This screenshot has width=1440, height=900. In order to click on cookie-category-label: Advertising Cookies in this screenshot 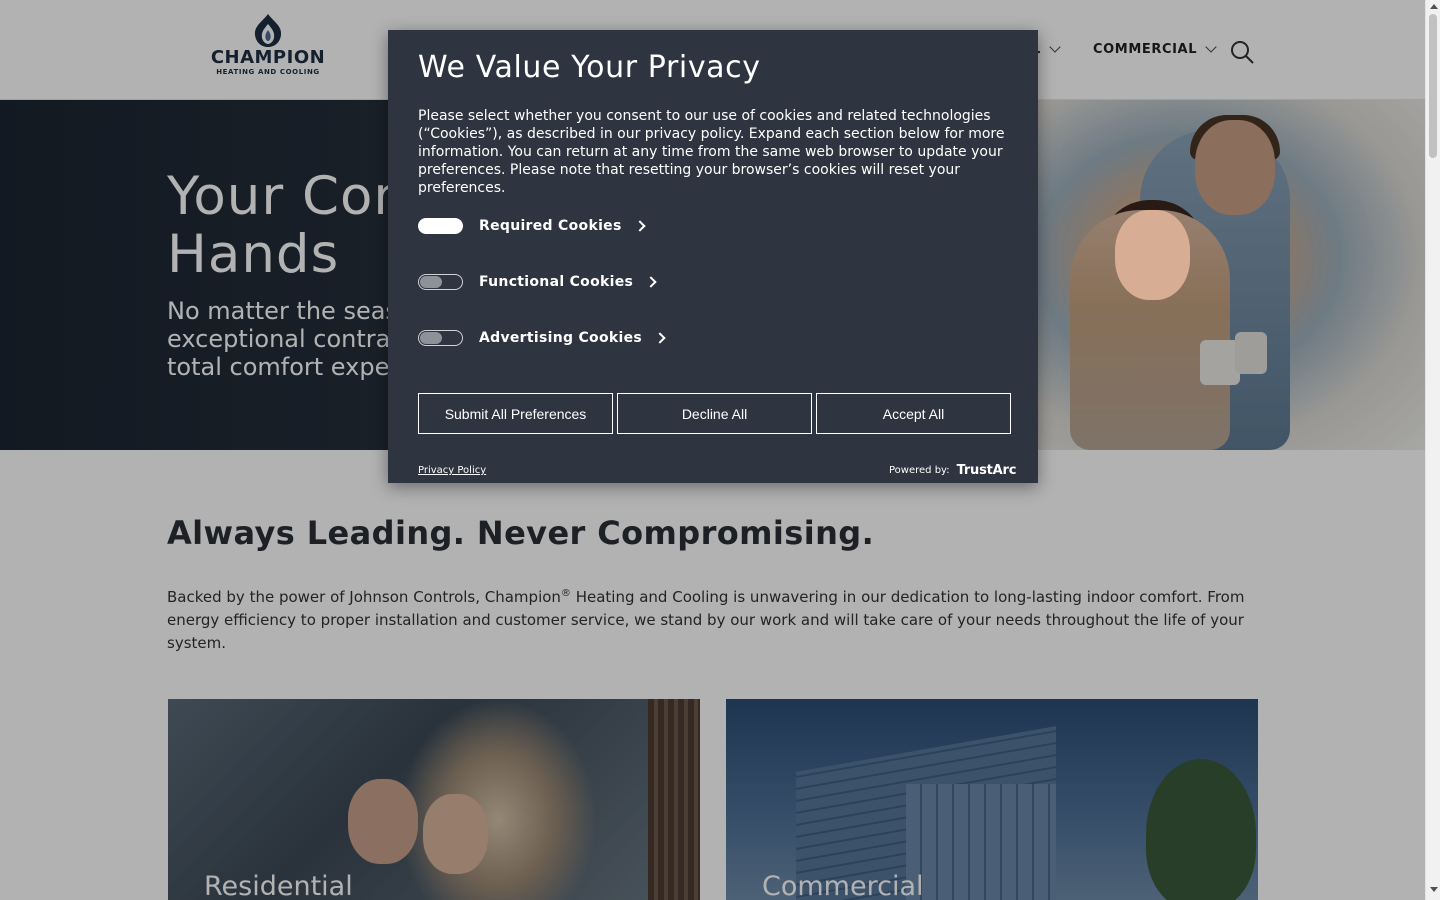, I will do `click(561, 338)`.